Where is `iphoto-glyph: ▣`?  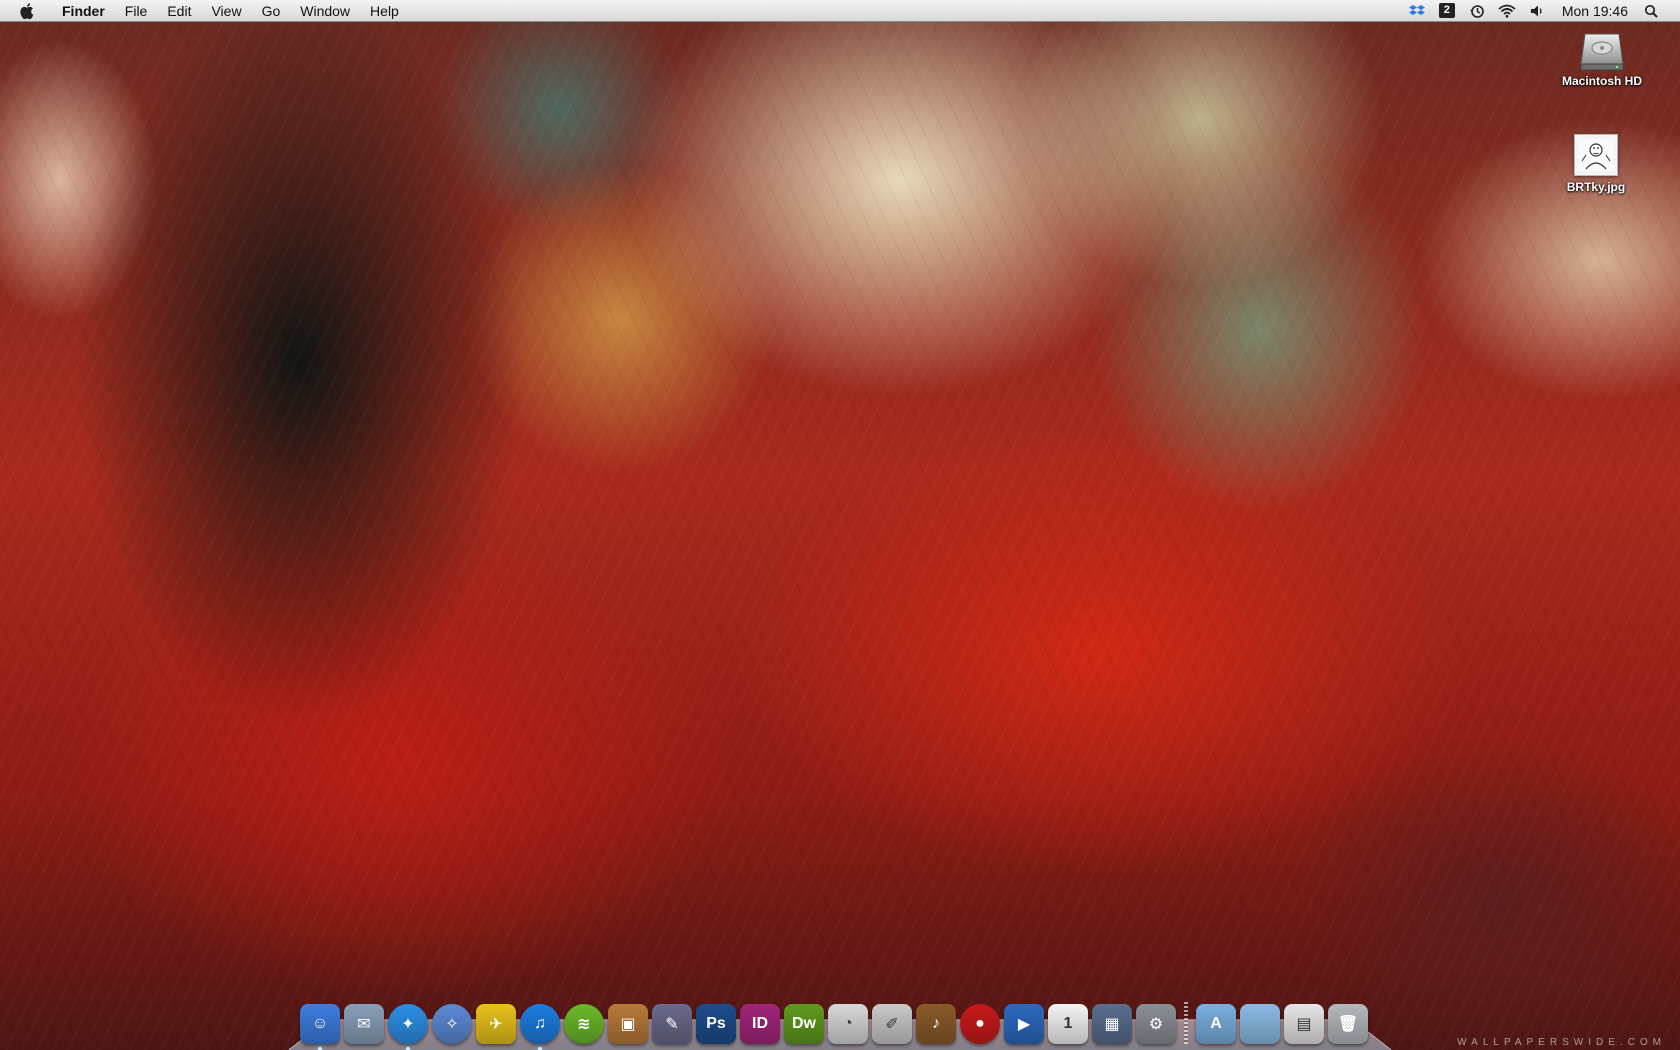
iphoto-glyph: ▣ is located at coordinates (628, 1024).